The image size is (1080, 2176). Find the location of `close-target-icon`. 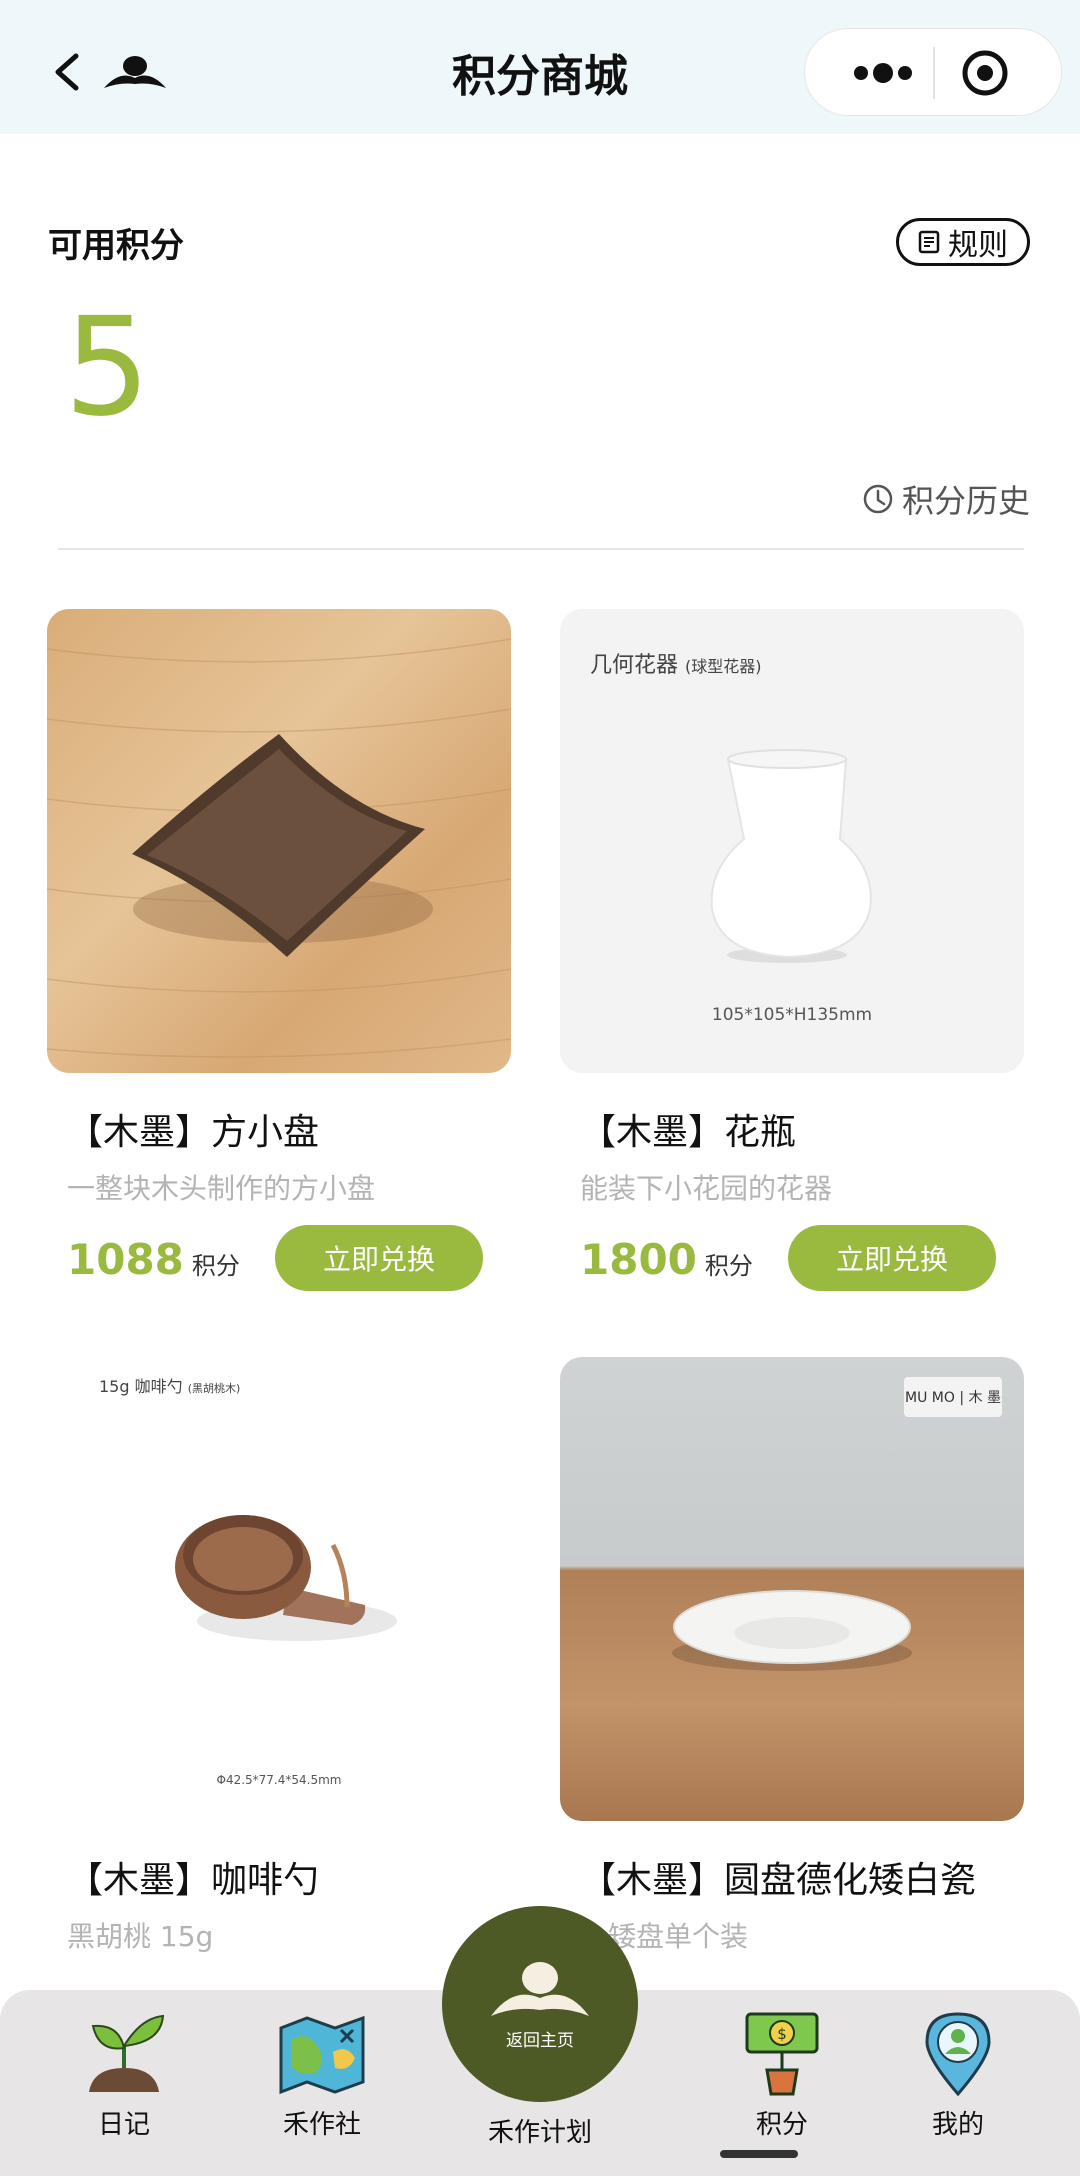

close-target-icon is located at coordinates (985, 73).